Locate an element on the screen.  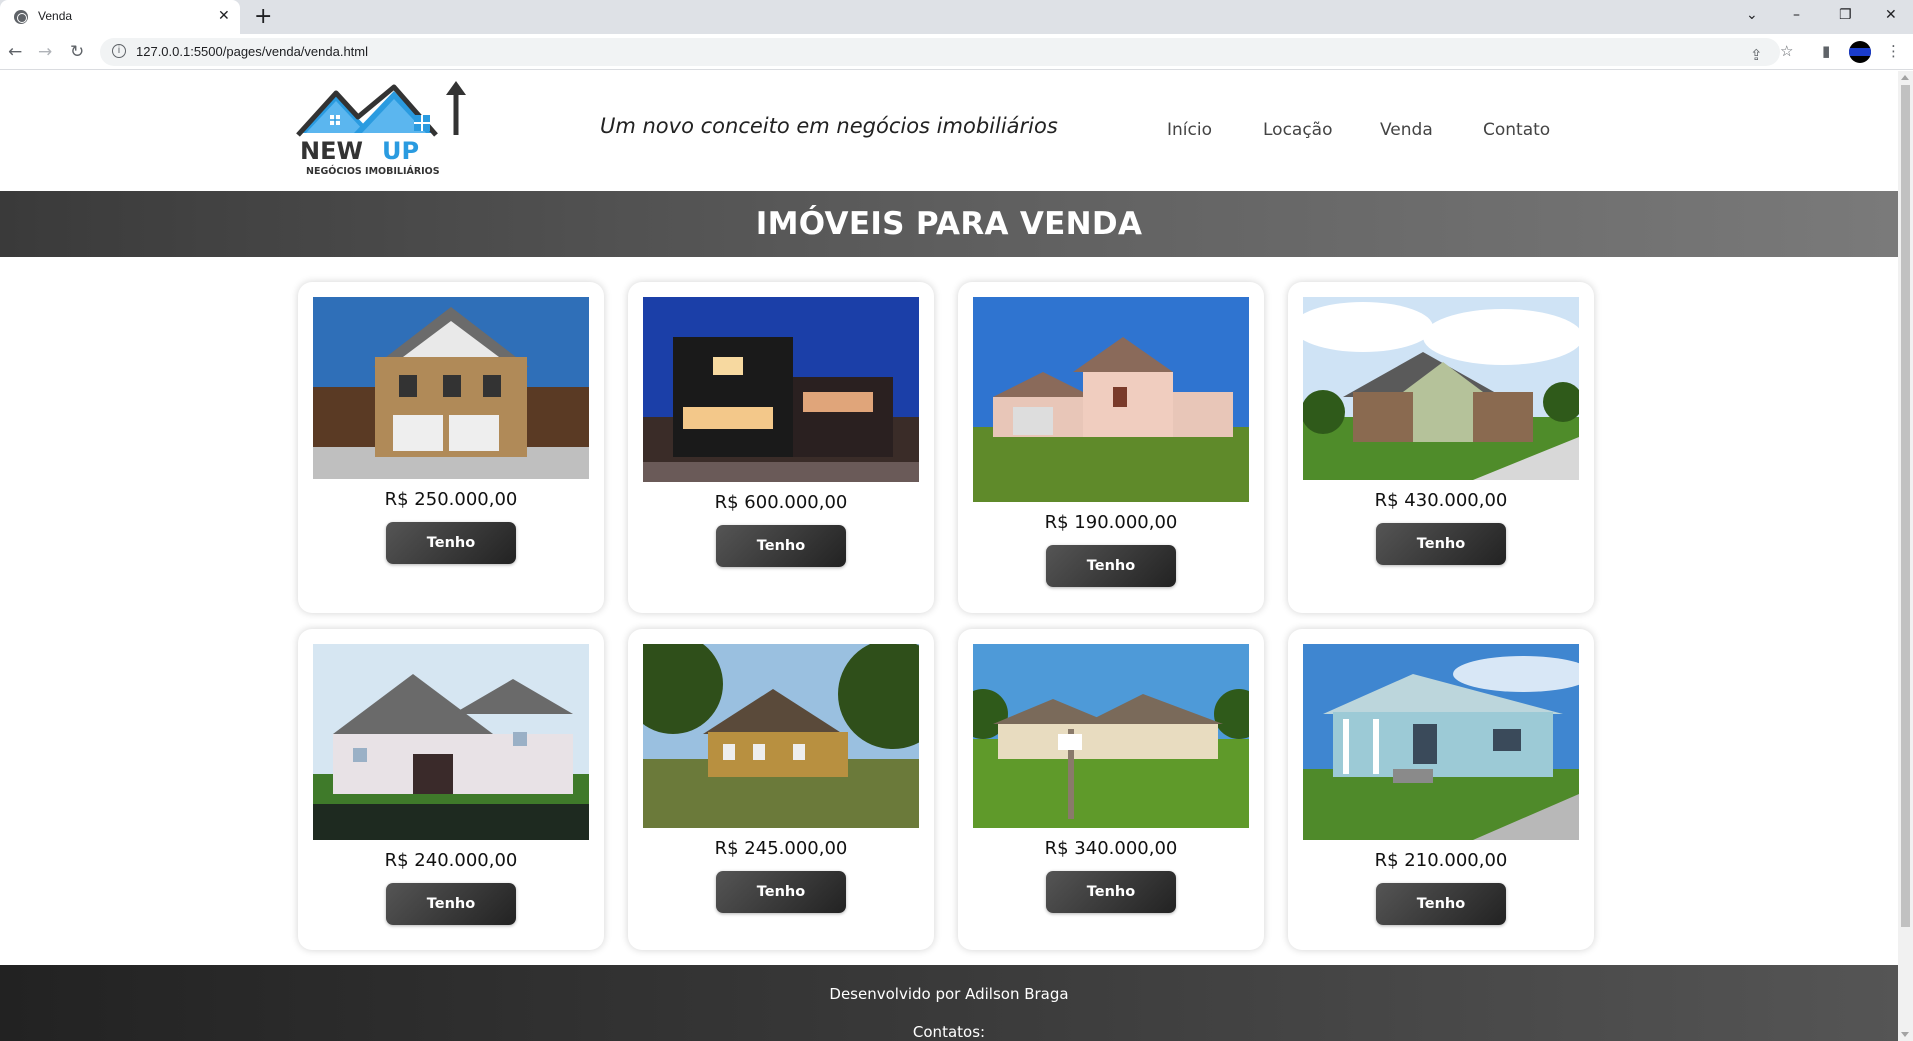
minimize-button: – is located at coordinates (1796, 15).